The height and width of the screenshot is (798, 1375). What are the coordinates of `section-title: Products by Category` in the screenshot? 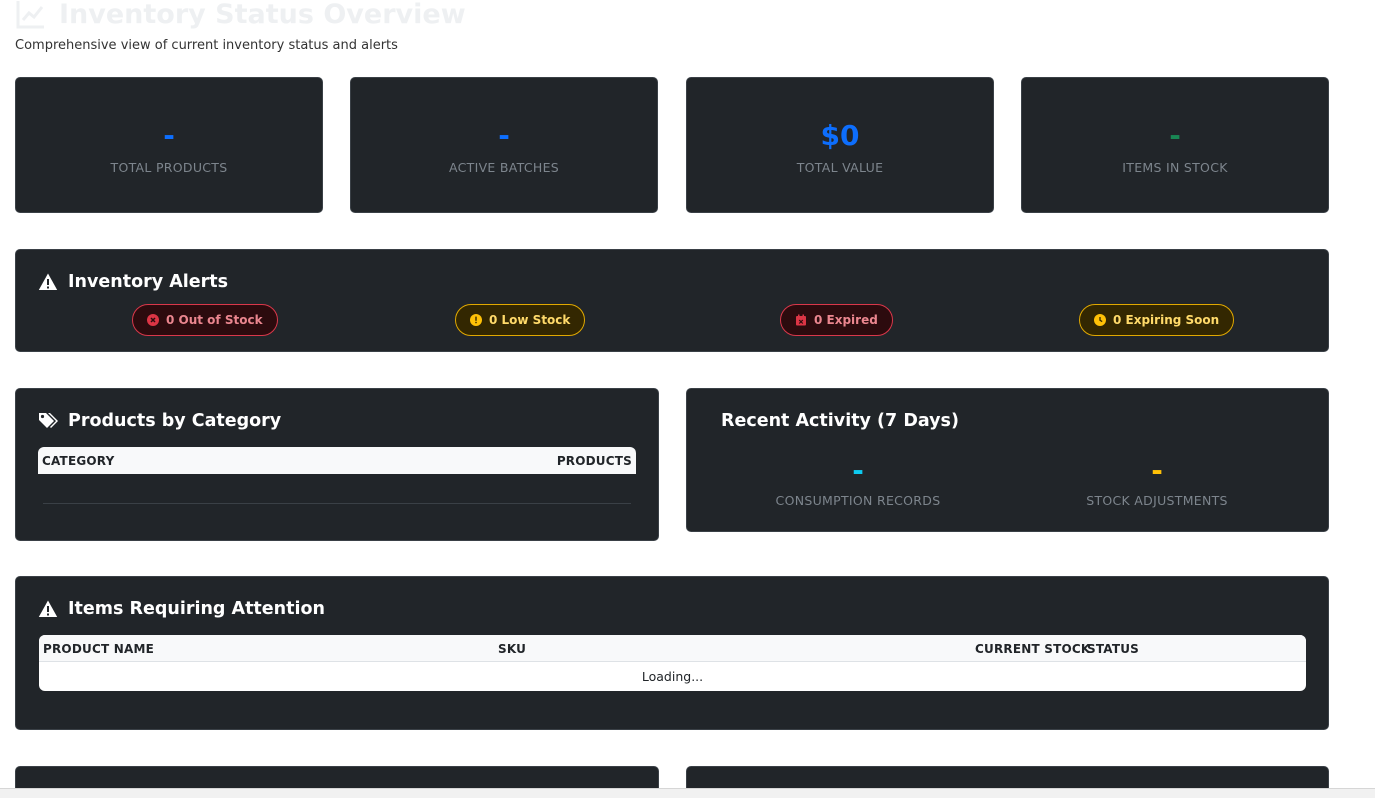 It's located at (159, 421).